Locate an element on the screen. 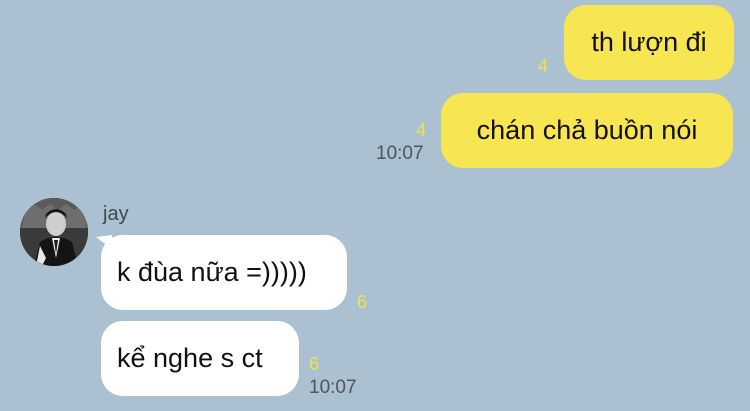  incoming-message-bubble: kể nghe s ct is located at coordinates (200, 358).